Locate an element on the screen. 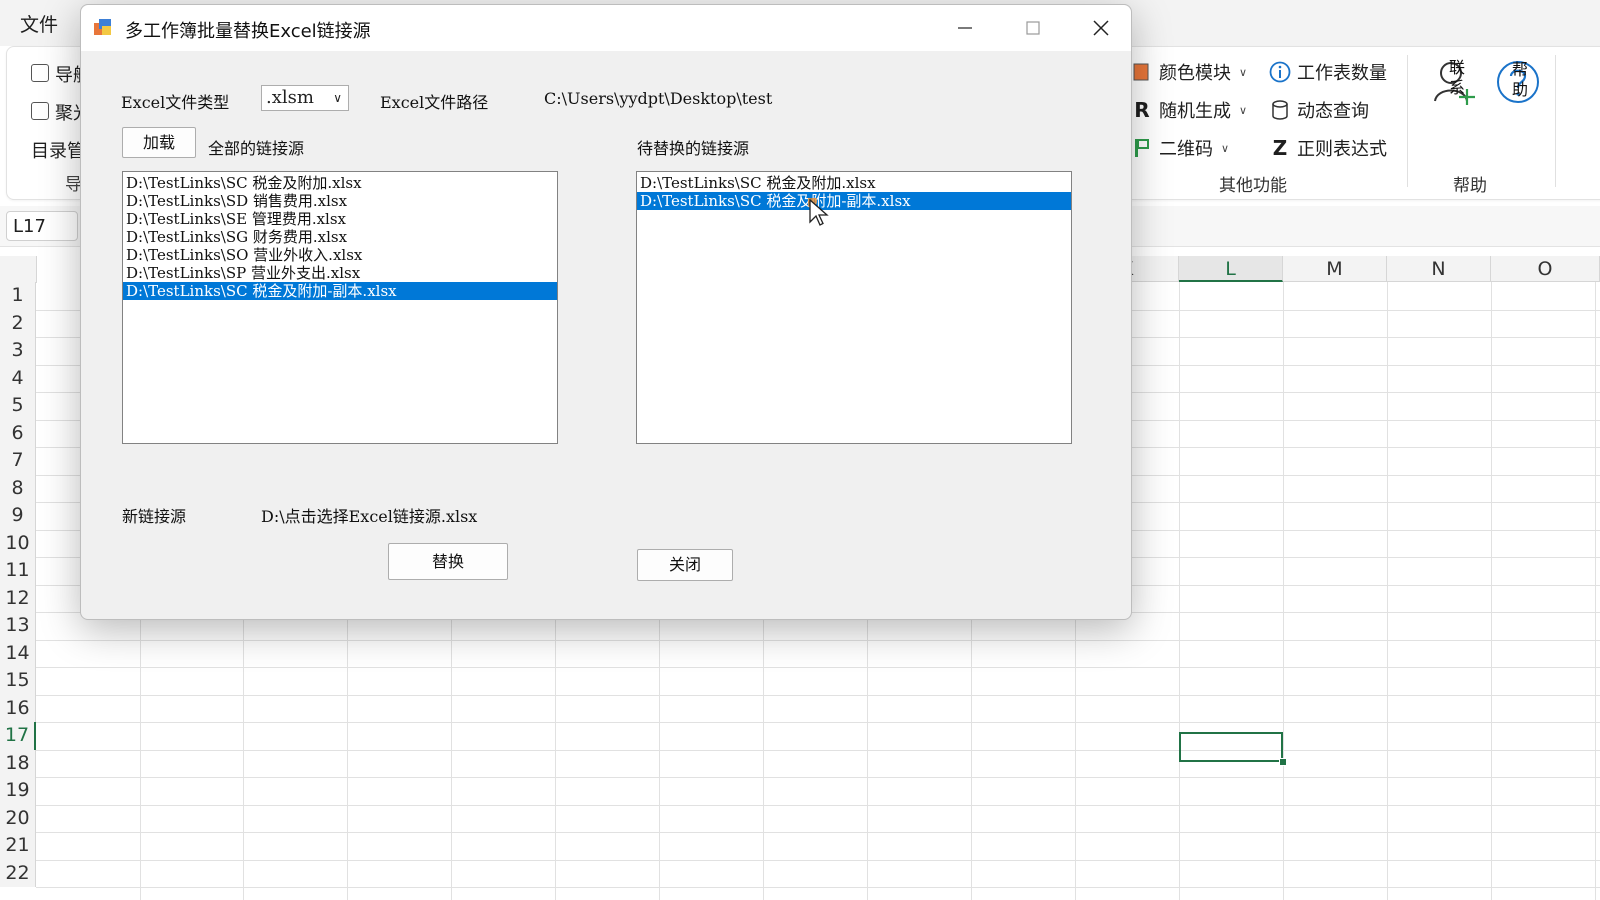 The width and height of the screenshot is (1600, 900). file-type-select: .xlsm ∨ is located at coordinates (305, 98).